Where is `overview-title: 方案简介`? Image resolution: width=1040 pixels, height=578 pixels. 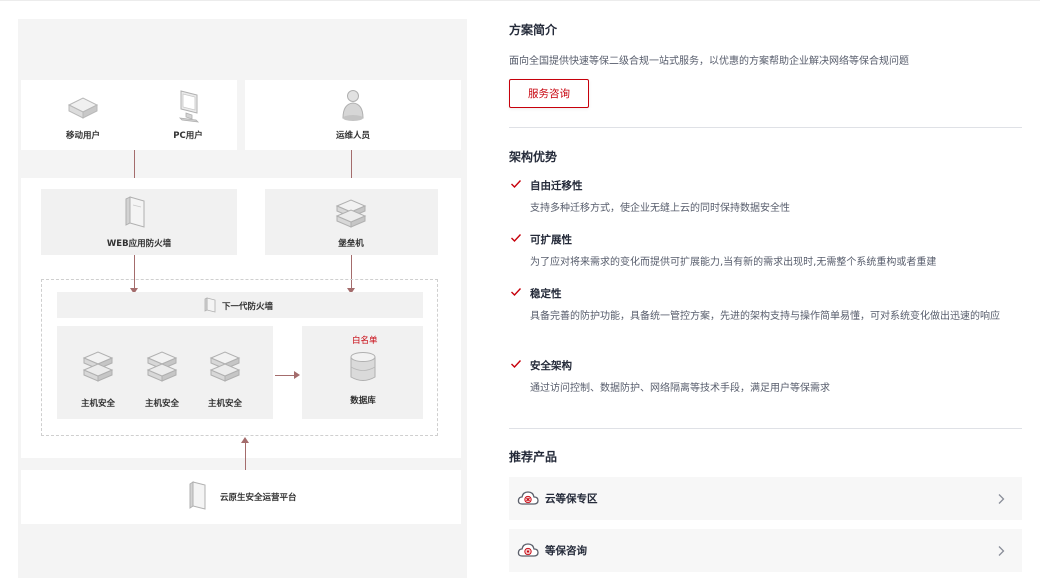 overview-title: 方案简介 is located at coordinates (533, 30).